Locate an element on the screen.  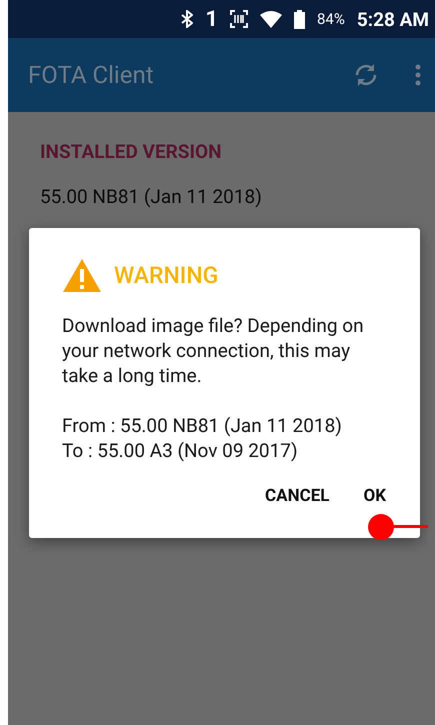
battery-icon is located at coordinates (299, 19).